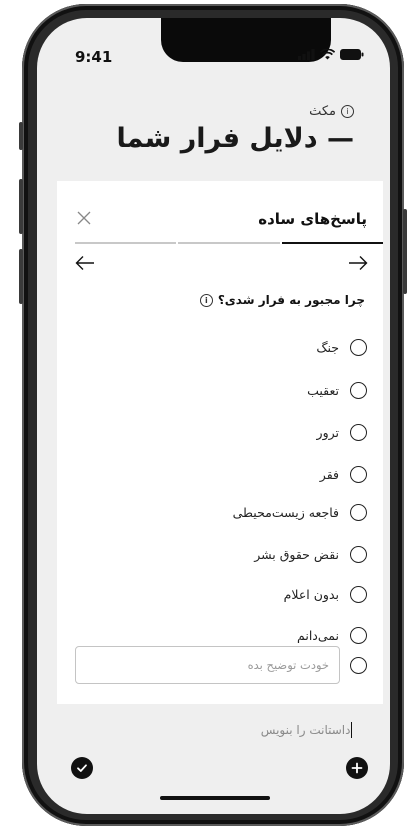 The height and width of the screenshot is (831, 415). I want to click on other-radio-button, so click(358, 665).